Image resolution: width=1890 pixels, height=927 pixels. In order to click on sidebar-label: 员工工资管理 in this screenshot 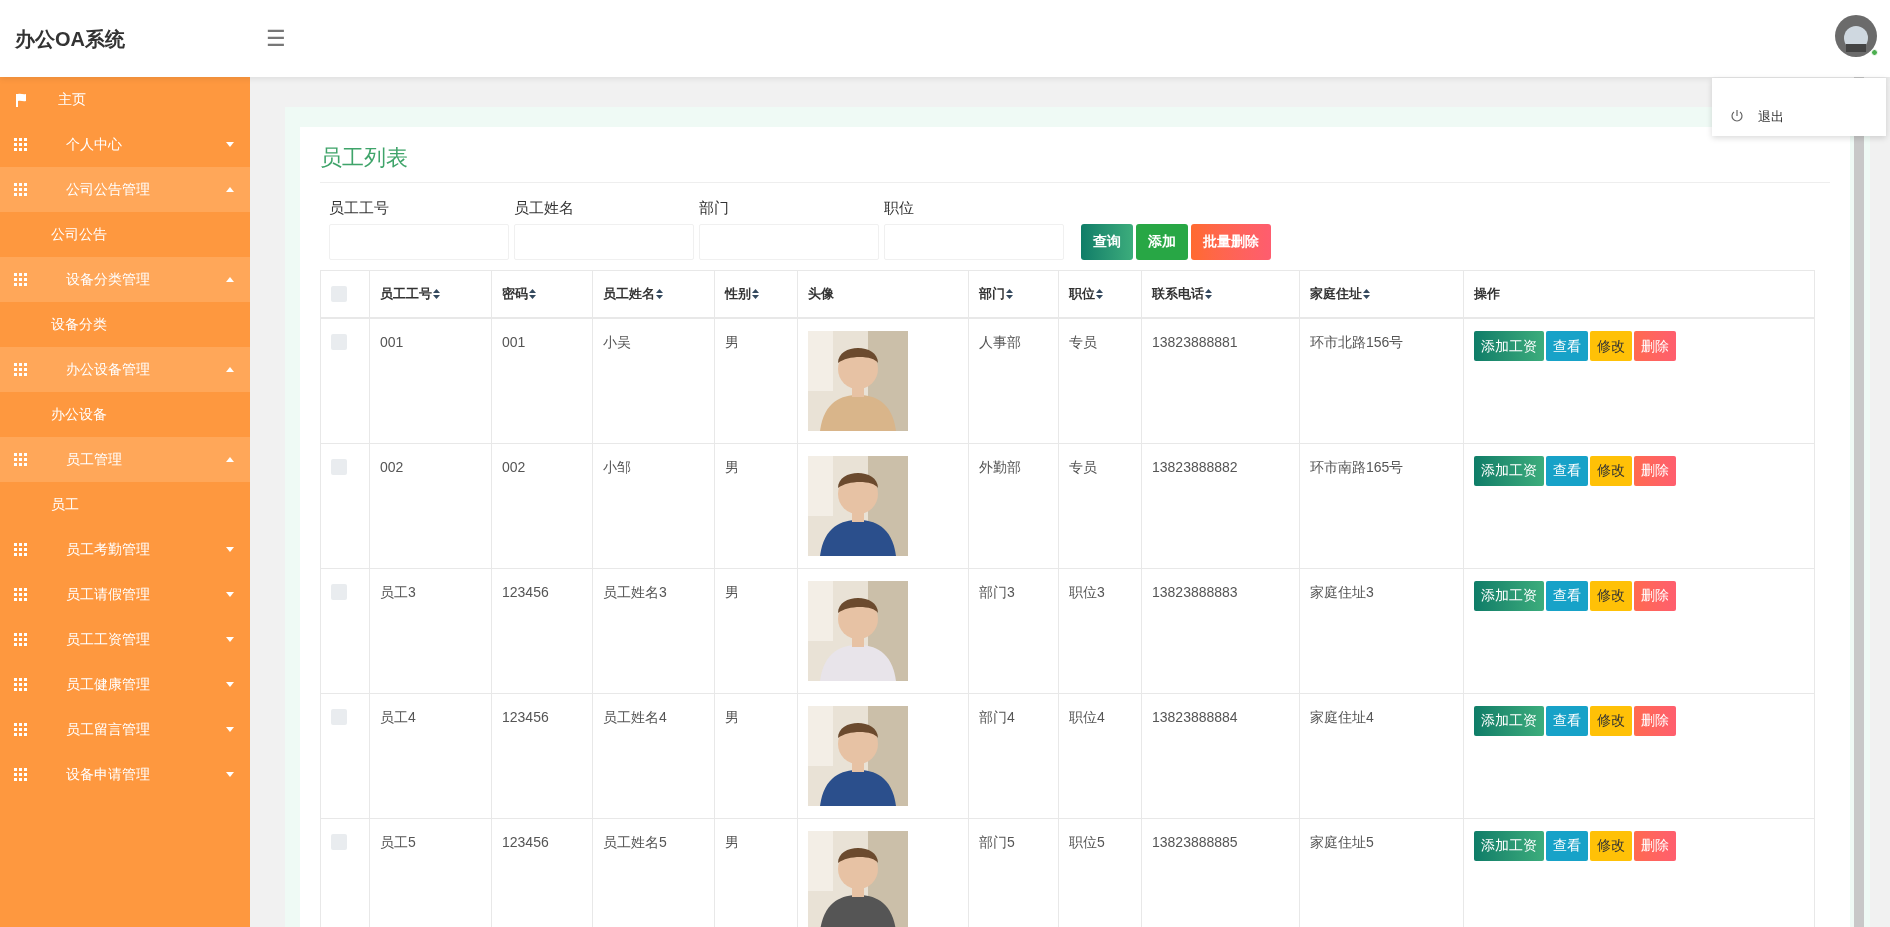, I will do `click(108, 639)`.